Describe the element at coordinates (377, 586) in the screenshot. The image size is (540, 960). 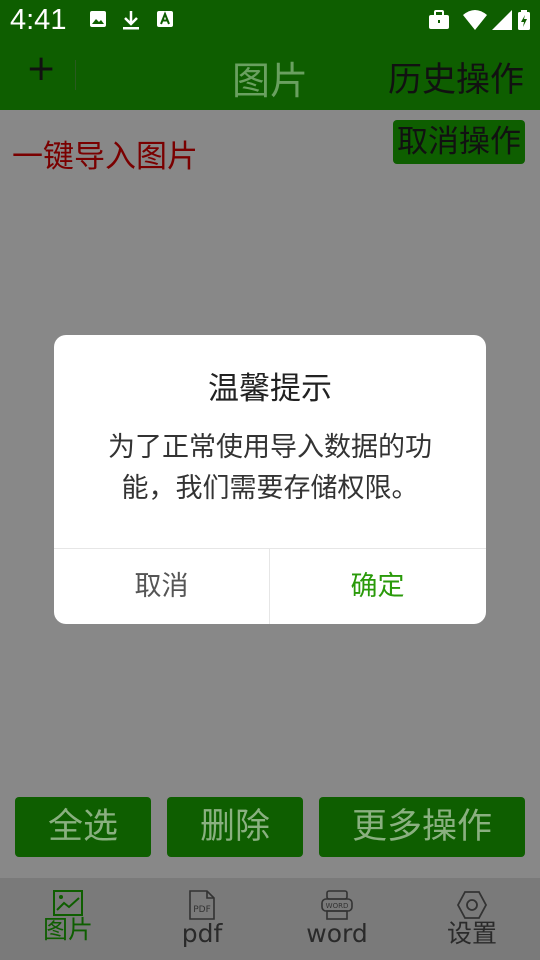
I see `dialog-confirm-button: 确定` at that location.